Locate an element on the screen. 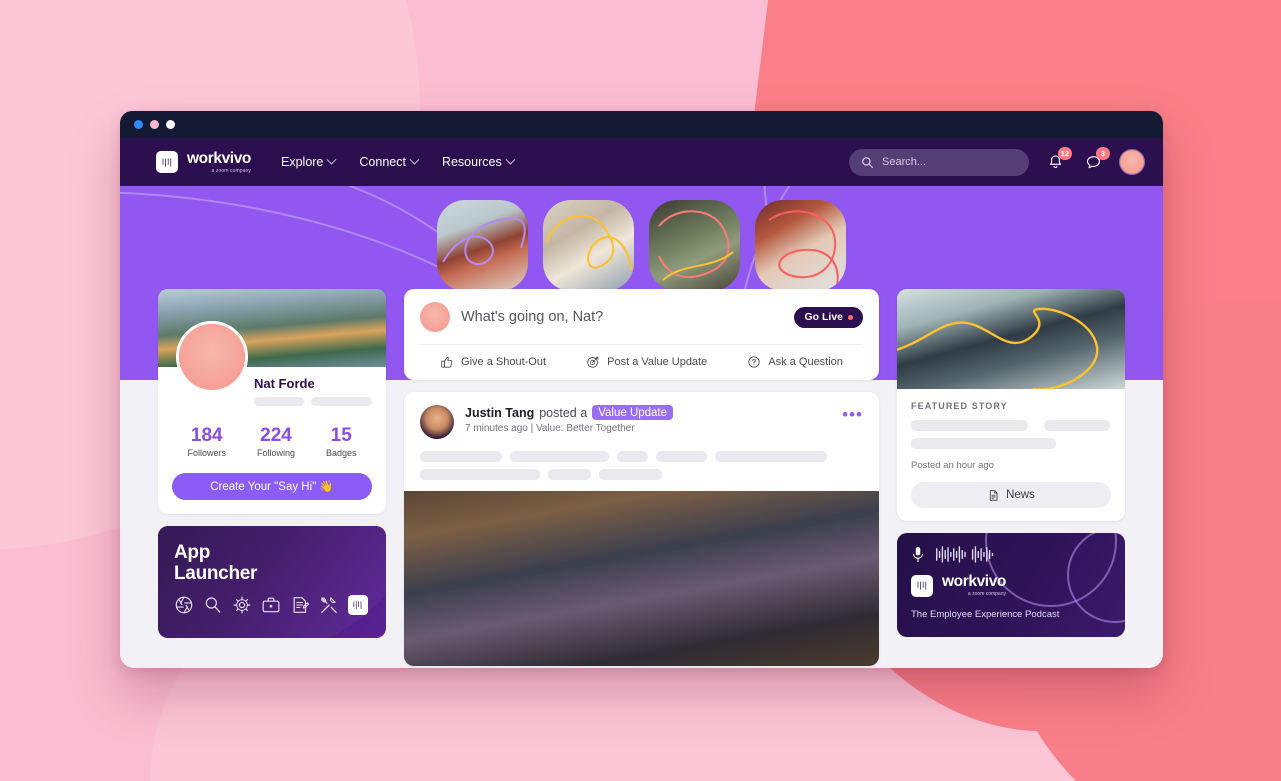 The width and height of the screenshot is (1281, 781). profile-avatar-image is located at coordinates (212, 357).